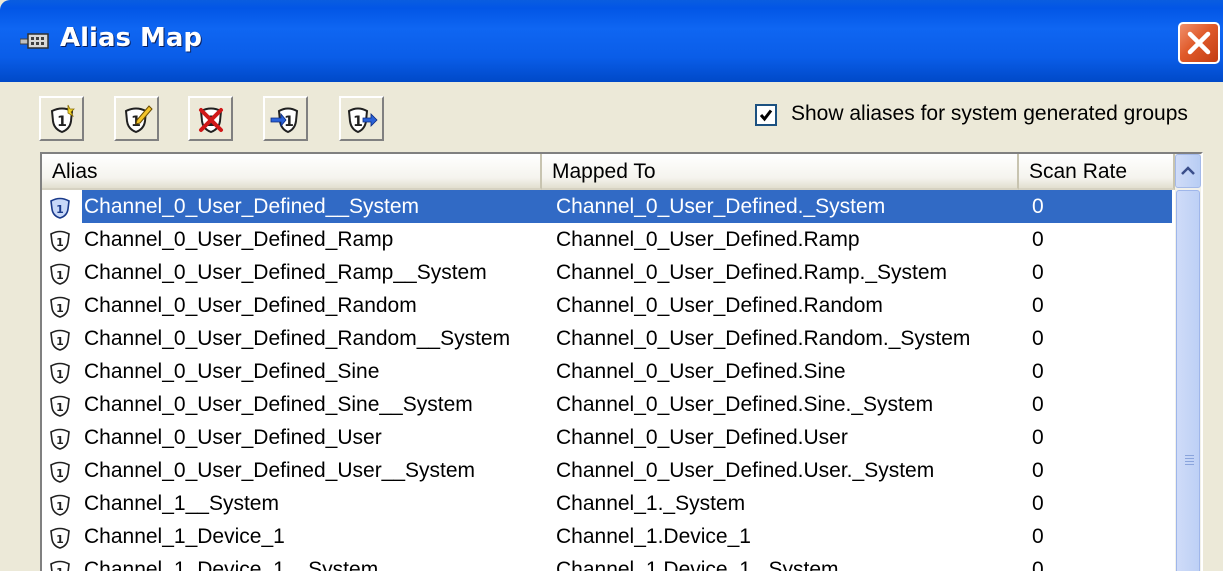 This screenshot has width=1223, height=571. What do you see at coordinates (1097, 172) in the screenshot?
I see `column-header-scan-rate: Scan Rate` at bounding box center [1097, 172].